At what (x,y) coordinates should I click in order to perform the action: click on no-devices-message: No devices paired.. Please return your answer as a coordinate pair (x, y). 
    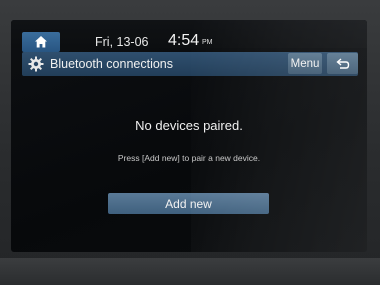
    Looking at the image, I should click on (189, 125).